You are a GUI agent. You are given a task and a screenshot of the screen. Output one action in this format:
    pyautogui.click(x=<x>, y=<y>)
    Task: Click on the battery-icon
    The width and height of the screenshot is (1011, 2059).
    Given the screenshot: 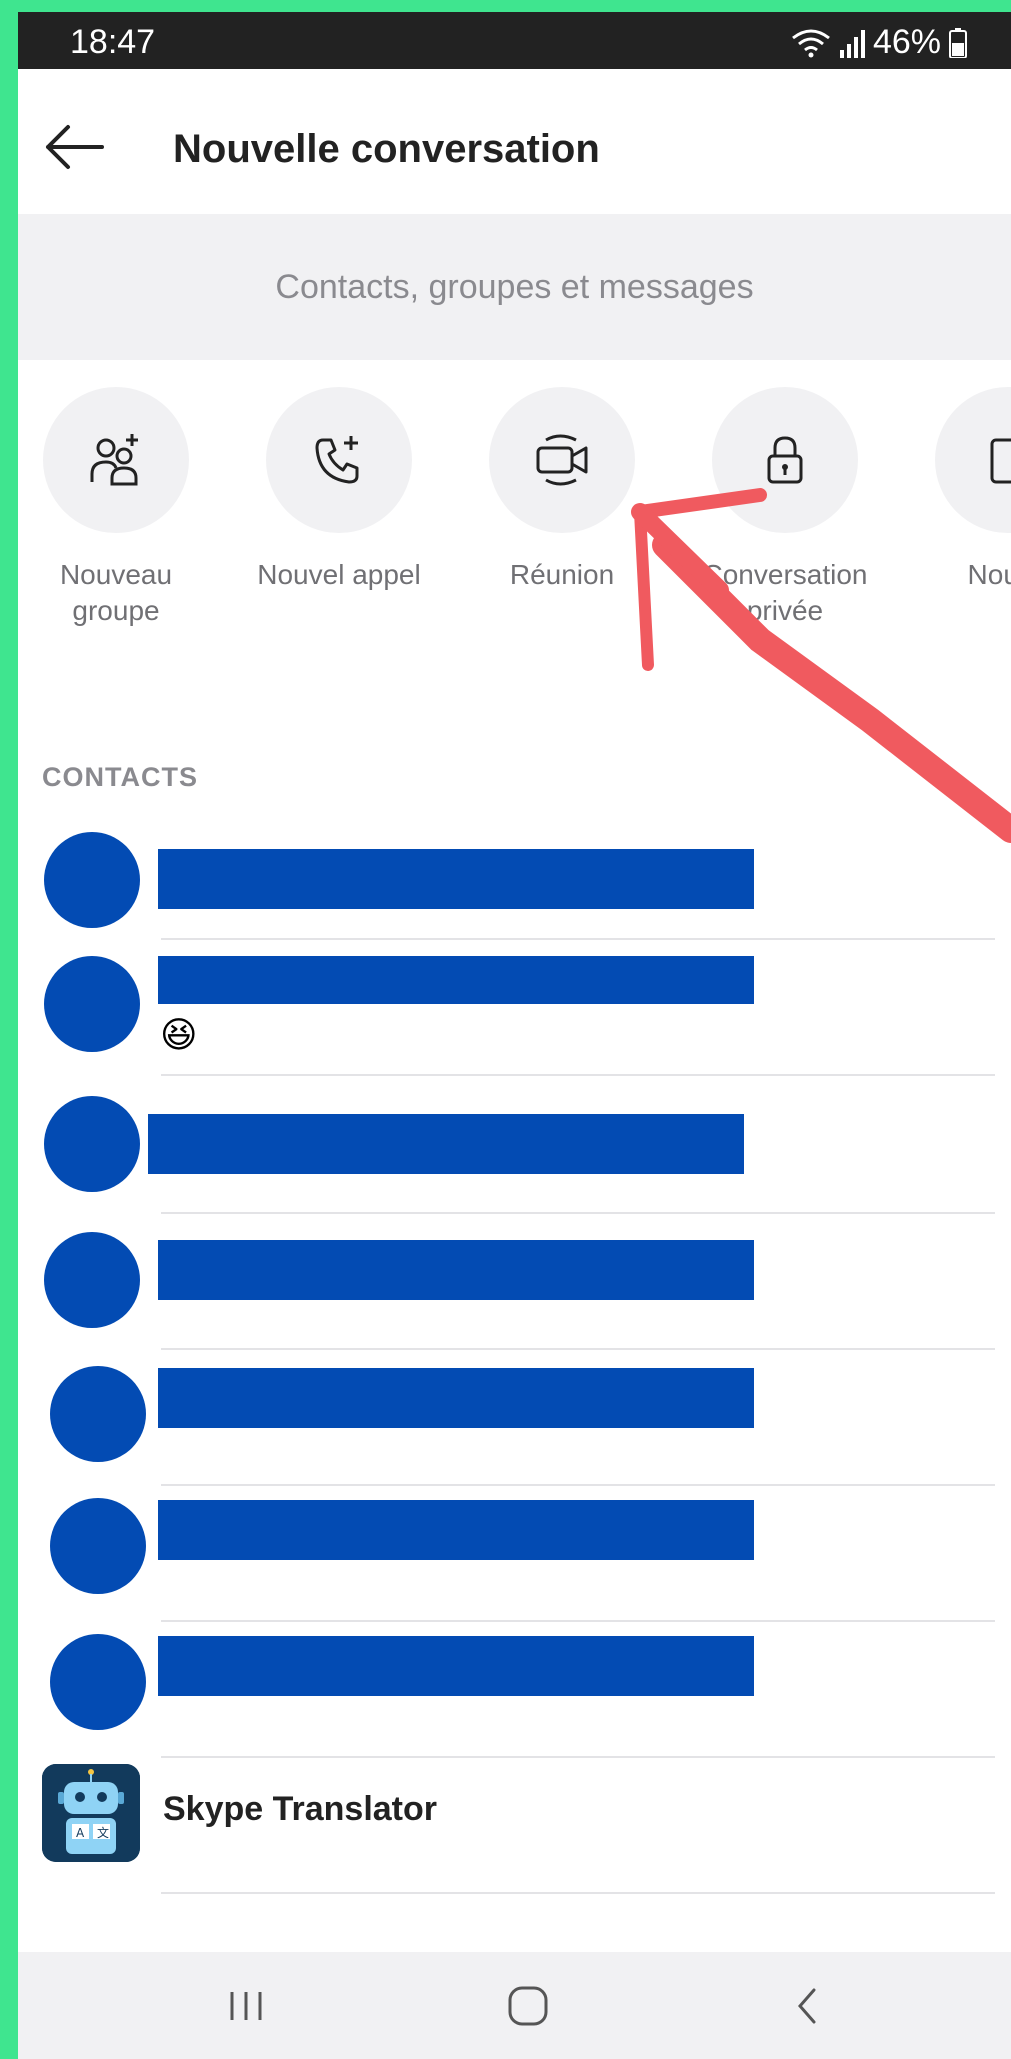 What is the action you would take?
    pyautogui.click(x=958, y=42)
    